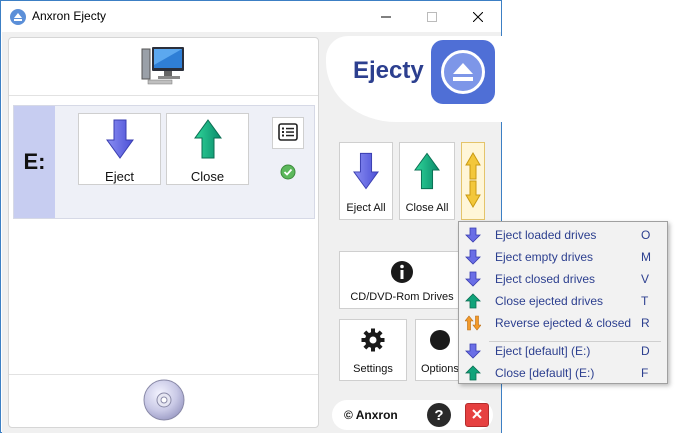  Describe the element at coordinates (366, 208) in the screenshot. I see `eject-all-label: Eject All` at that location.